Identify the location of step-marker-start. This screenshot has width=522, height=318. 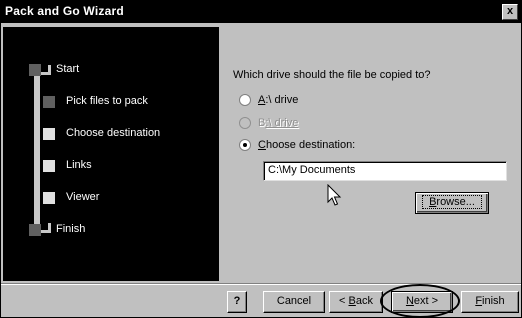
(35, 70).